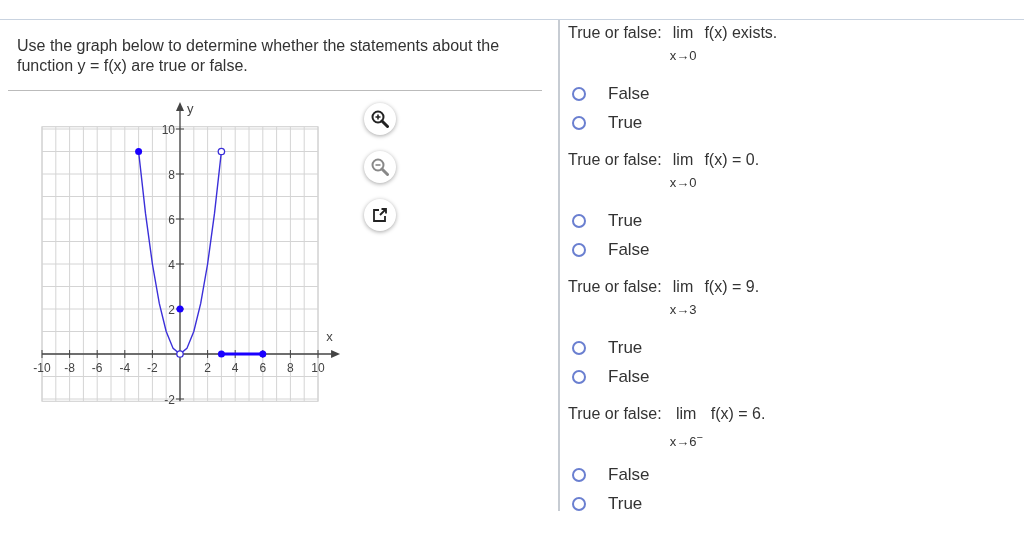 Image resolution: width=1024 pixels, height=539 pixels. I want to click on zoom-in-icon, so click(380, 119).